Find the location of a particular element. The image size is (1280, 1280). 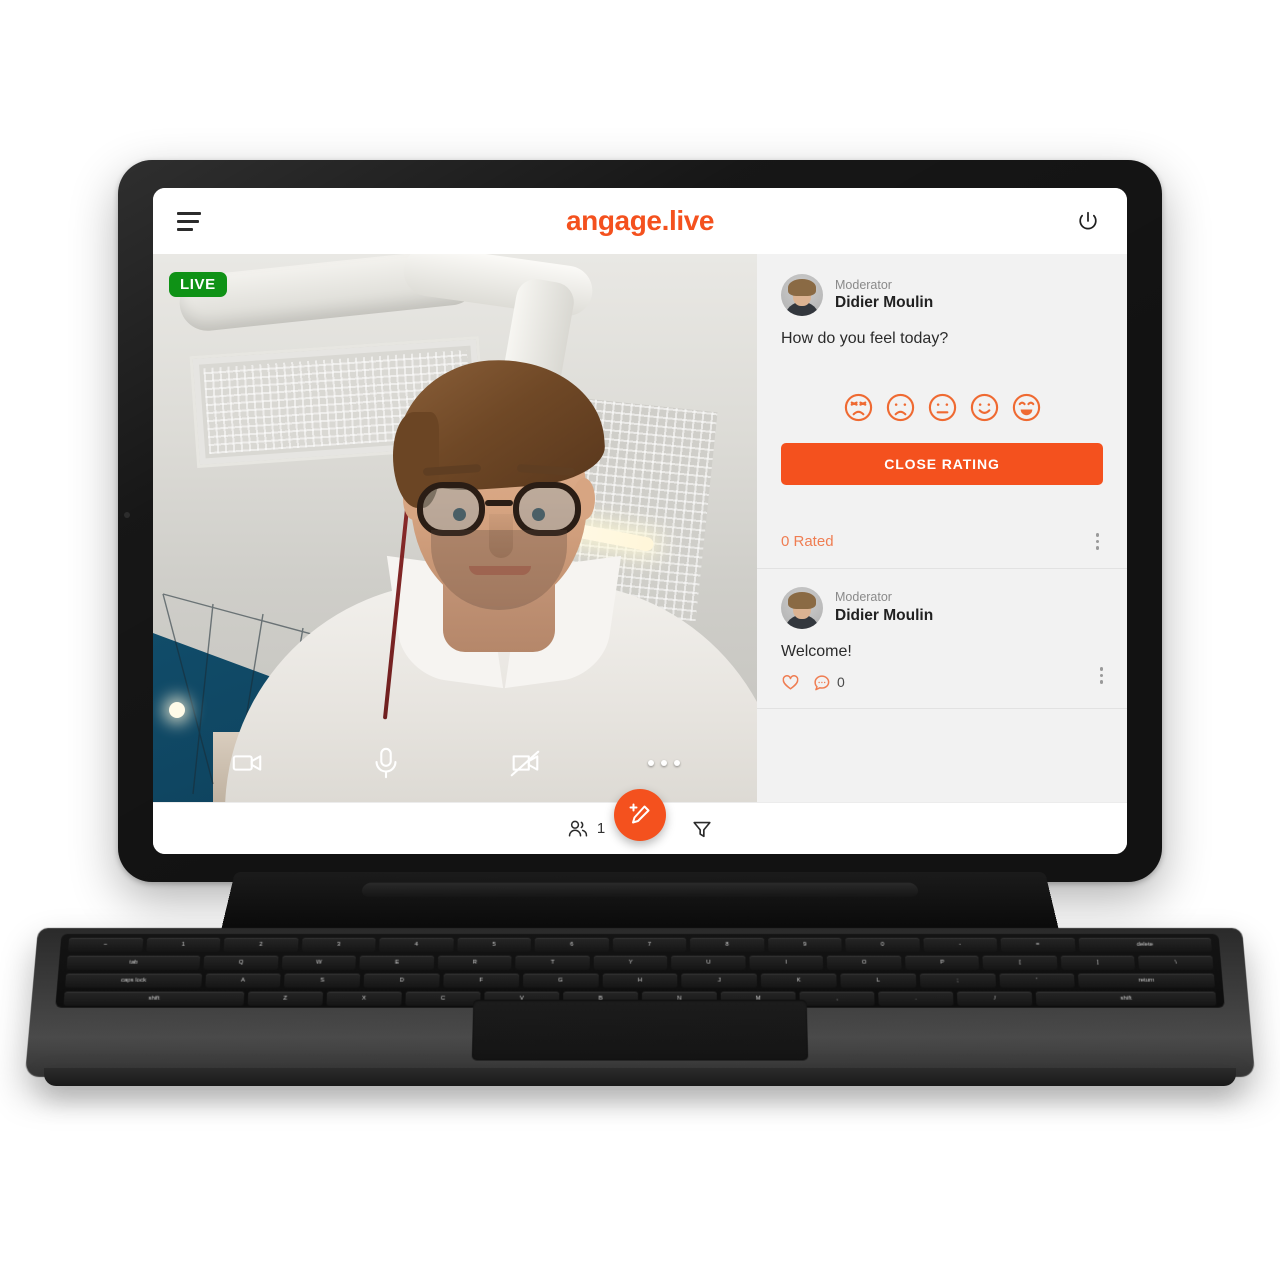

key: . is located at coordinates (916, 998).